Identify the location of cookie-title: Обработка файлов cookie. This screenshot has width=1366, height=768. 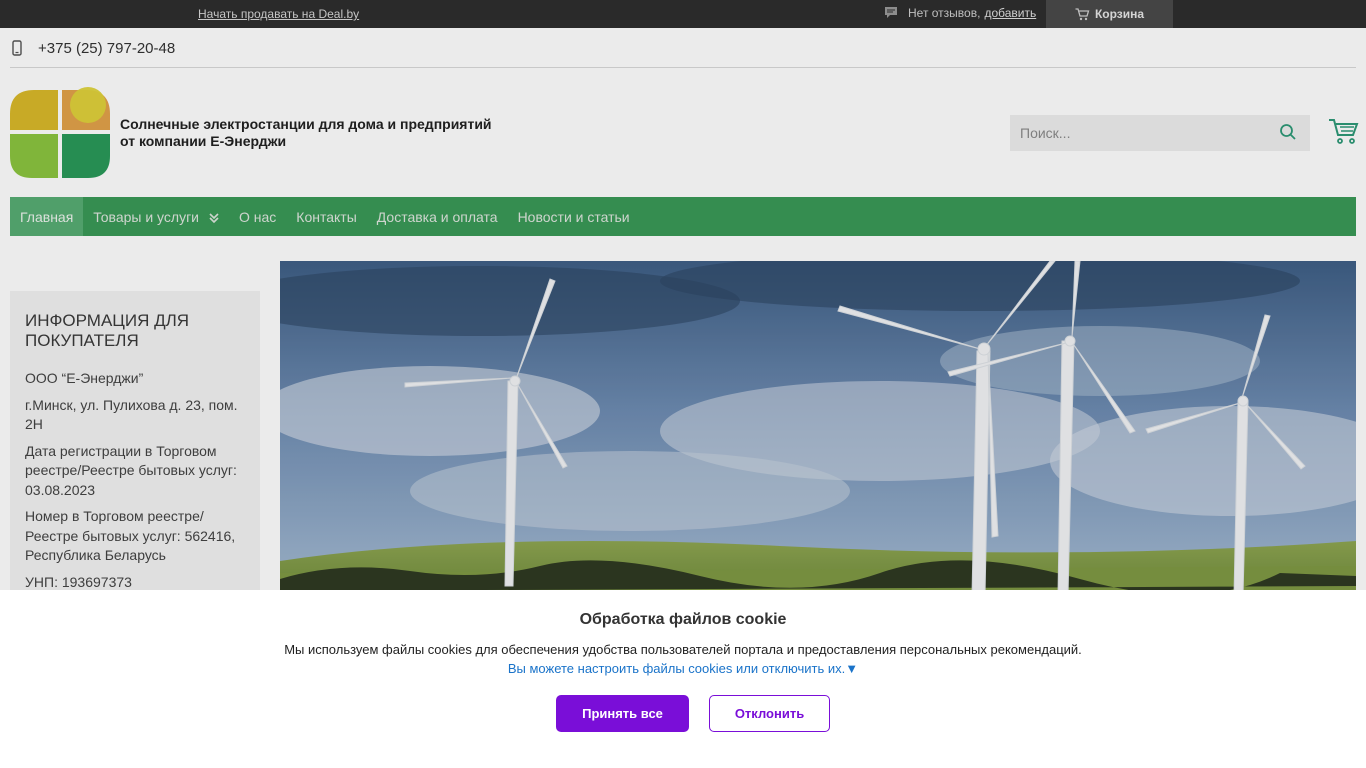
(683, 619).